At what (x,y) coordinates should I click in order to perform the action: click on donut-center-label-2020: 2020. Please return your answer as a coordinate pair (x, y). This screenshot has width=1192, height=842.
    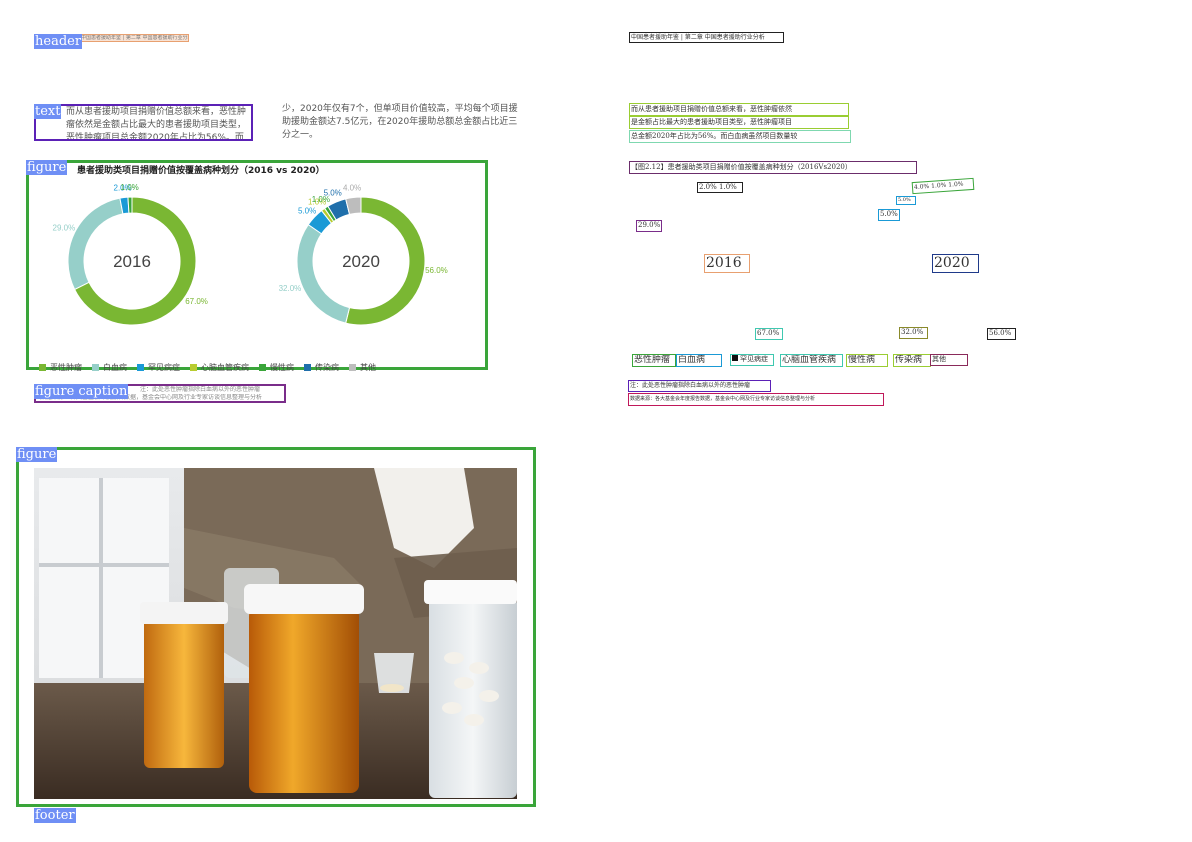
    Looking at the image, I should click on (361, 261).